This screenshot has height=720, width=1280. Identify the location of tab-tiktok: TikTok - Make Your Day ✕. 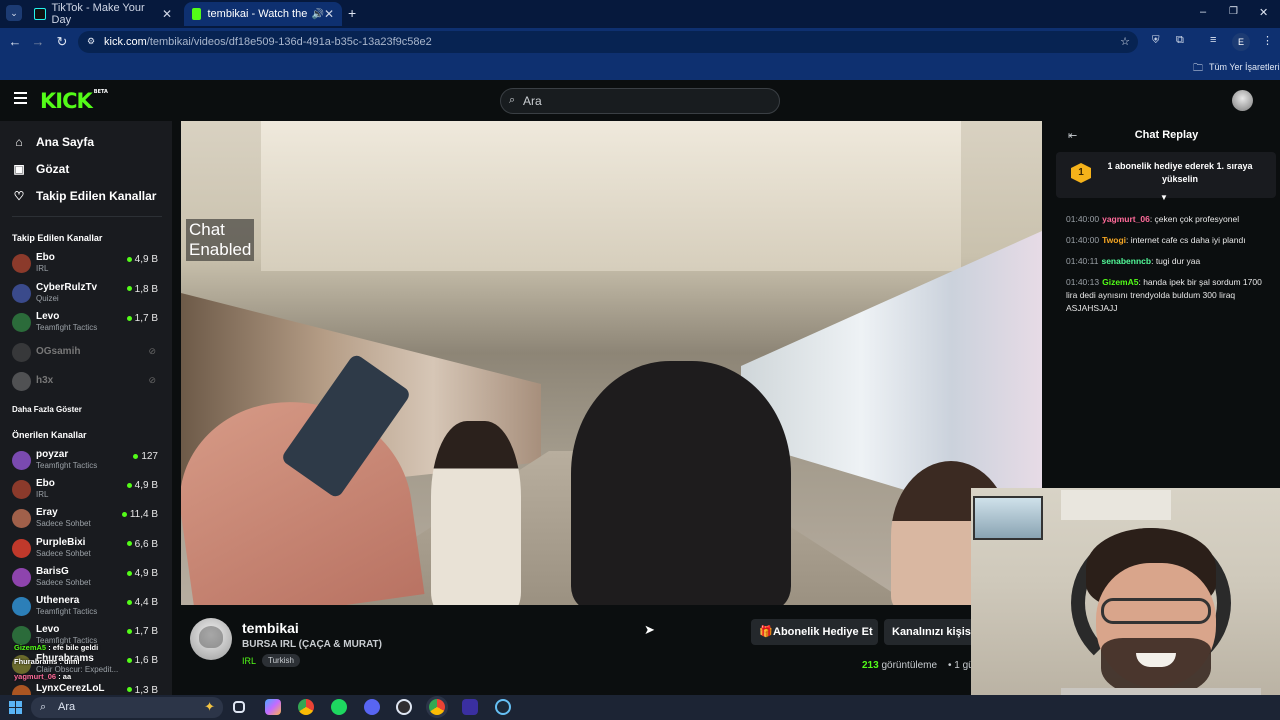
(103, 14).